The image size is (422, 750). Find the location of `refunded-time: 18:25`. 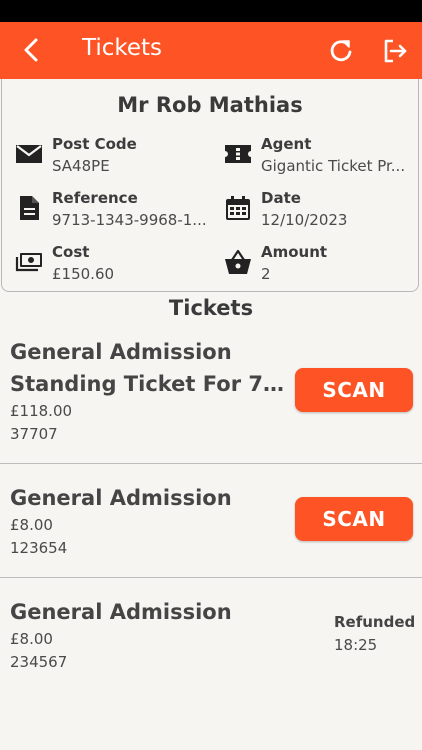

refunded-time: 18:25 is located at coordinates (356, 645).